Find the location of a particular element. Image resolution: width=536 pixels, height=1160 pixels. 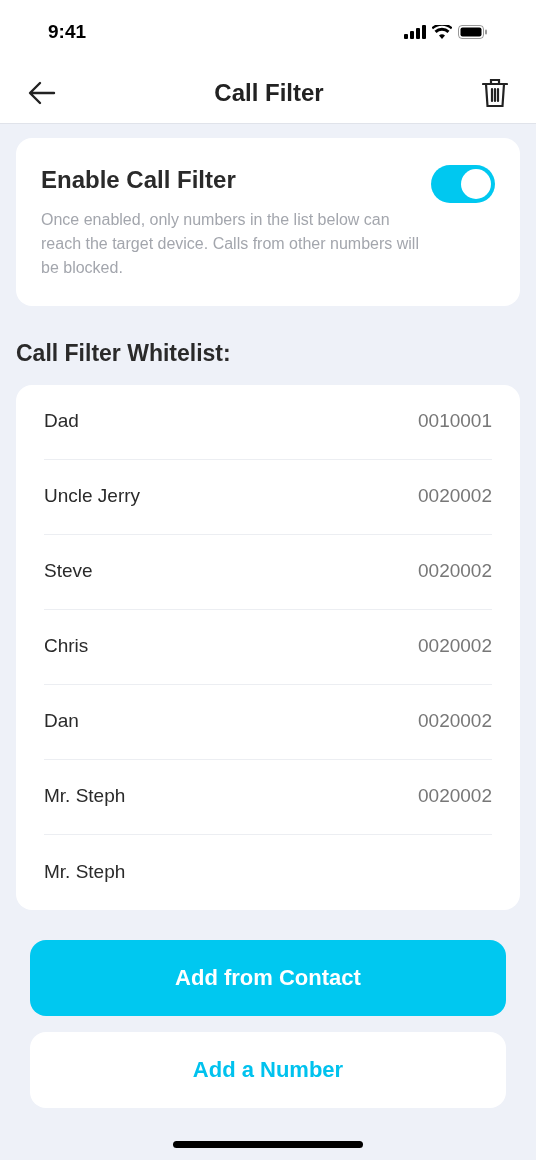

contact-name: Dad is located at coordinates (61, 421).